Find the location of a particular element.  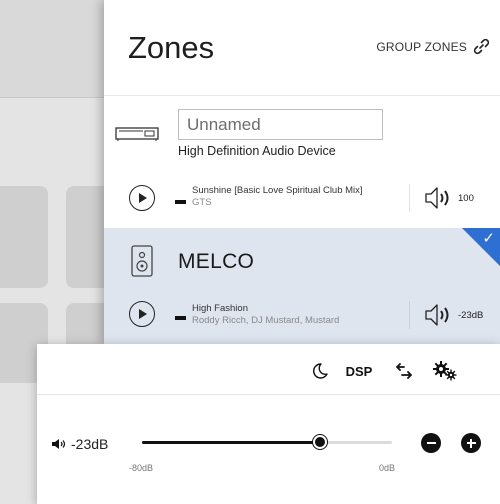

transfer-button is located at coordinates (404, 371).